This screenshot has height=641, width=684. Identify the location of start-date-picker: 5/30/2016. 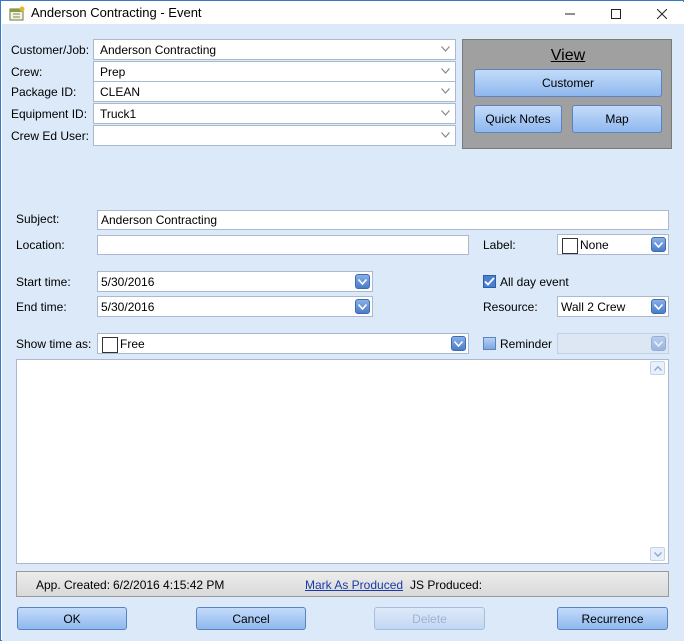
(235, 281).